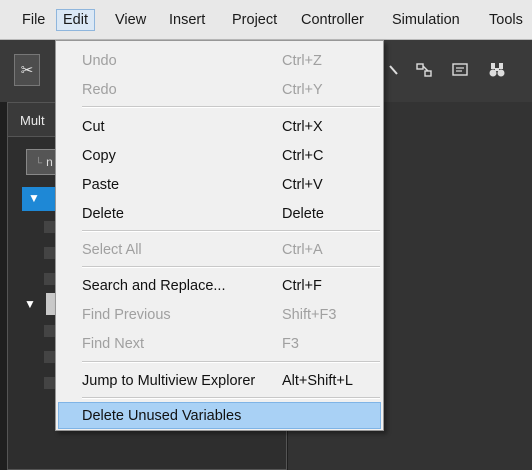  What do you see at coordinates (39, 163) in the screenshot?
I see `tree-line-icon: └` at bounding box center [39, 163].